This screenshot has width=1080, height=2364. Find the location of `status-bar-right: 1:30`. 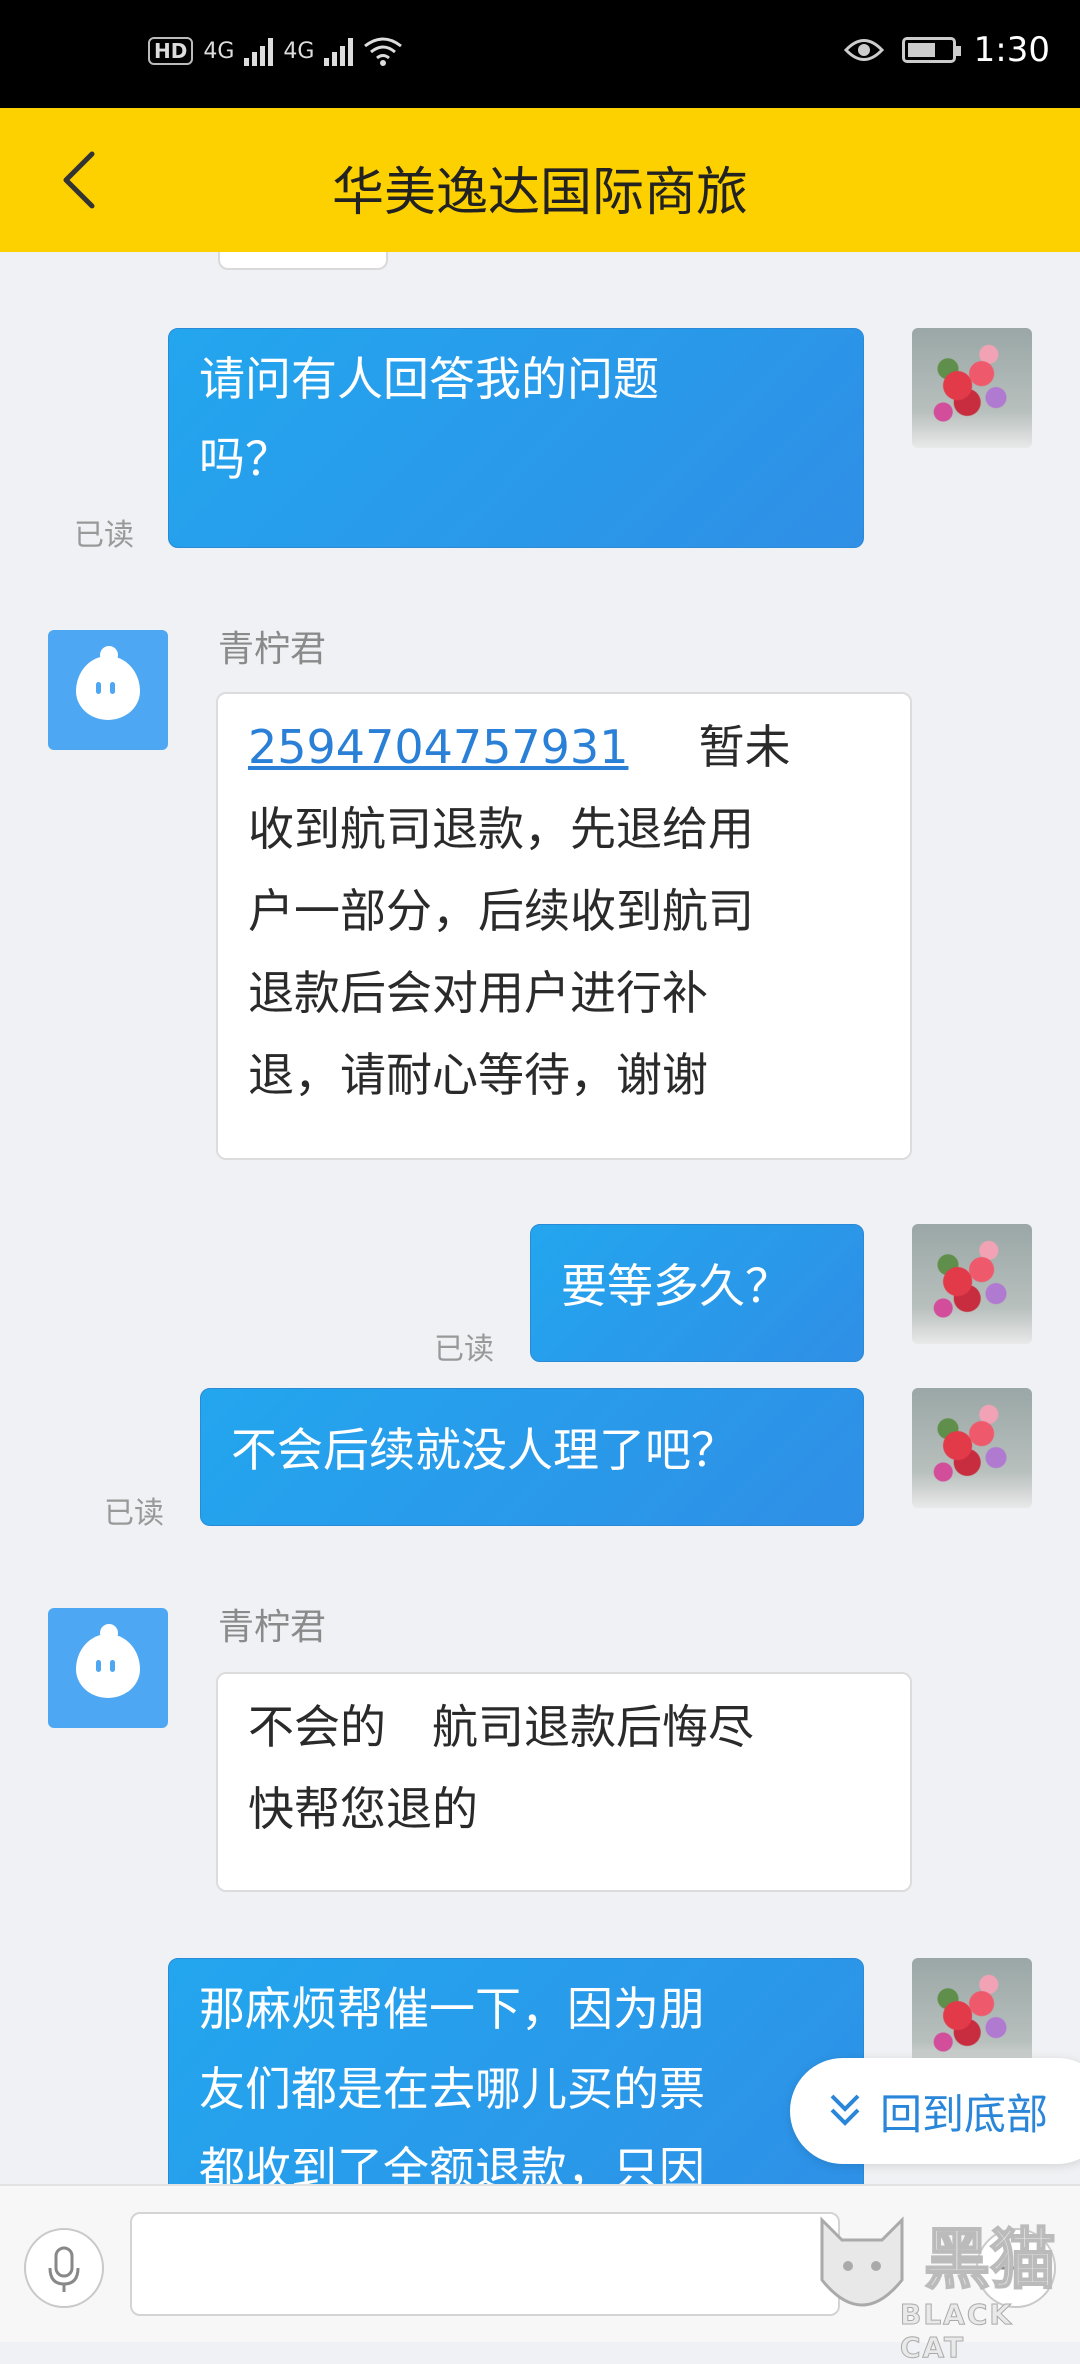

status-bar-right: 1:30 is located at coordinates (946, 50).